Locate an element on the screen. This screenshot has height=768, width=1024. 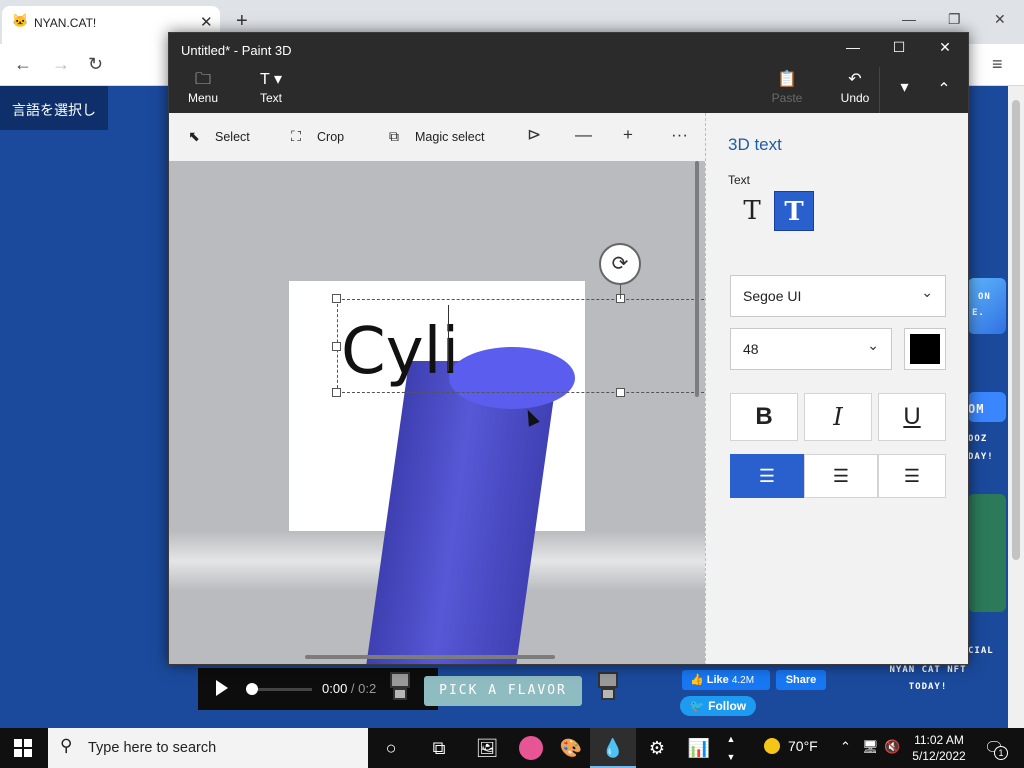
underline-button: U is located at coordinates (912, 417).